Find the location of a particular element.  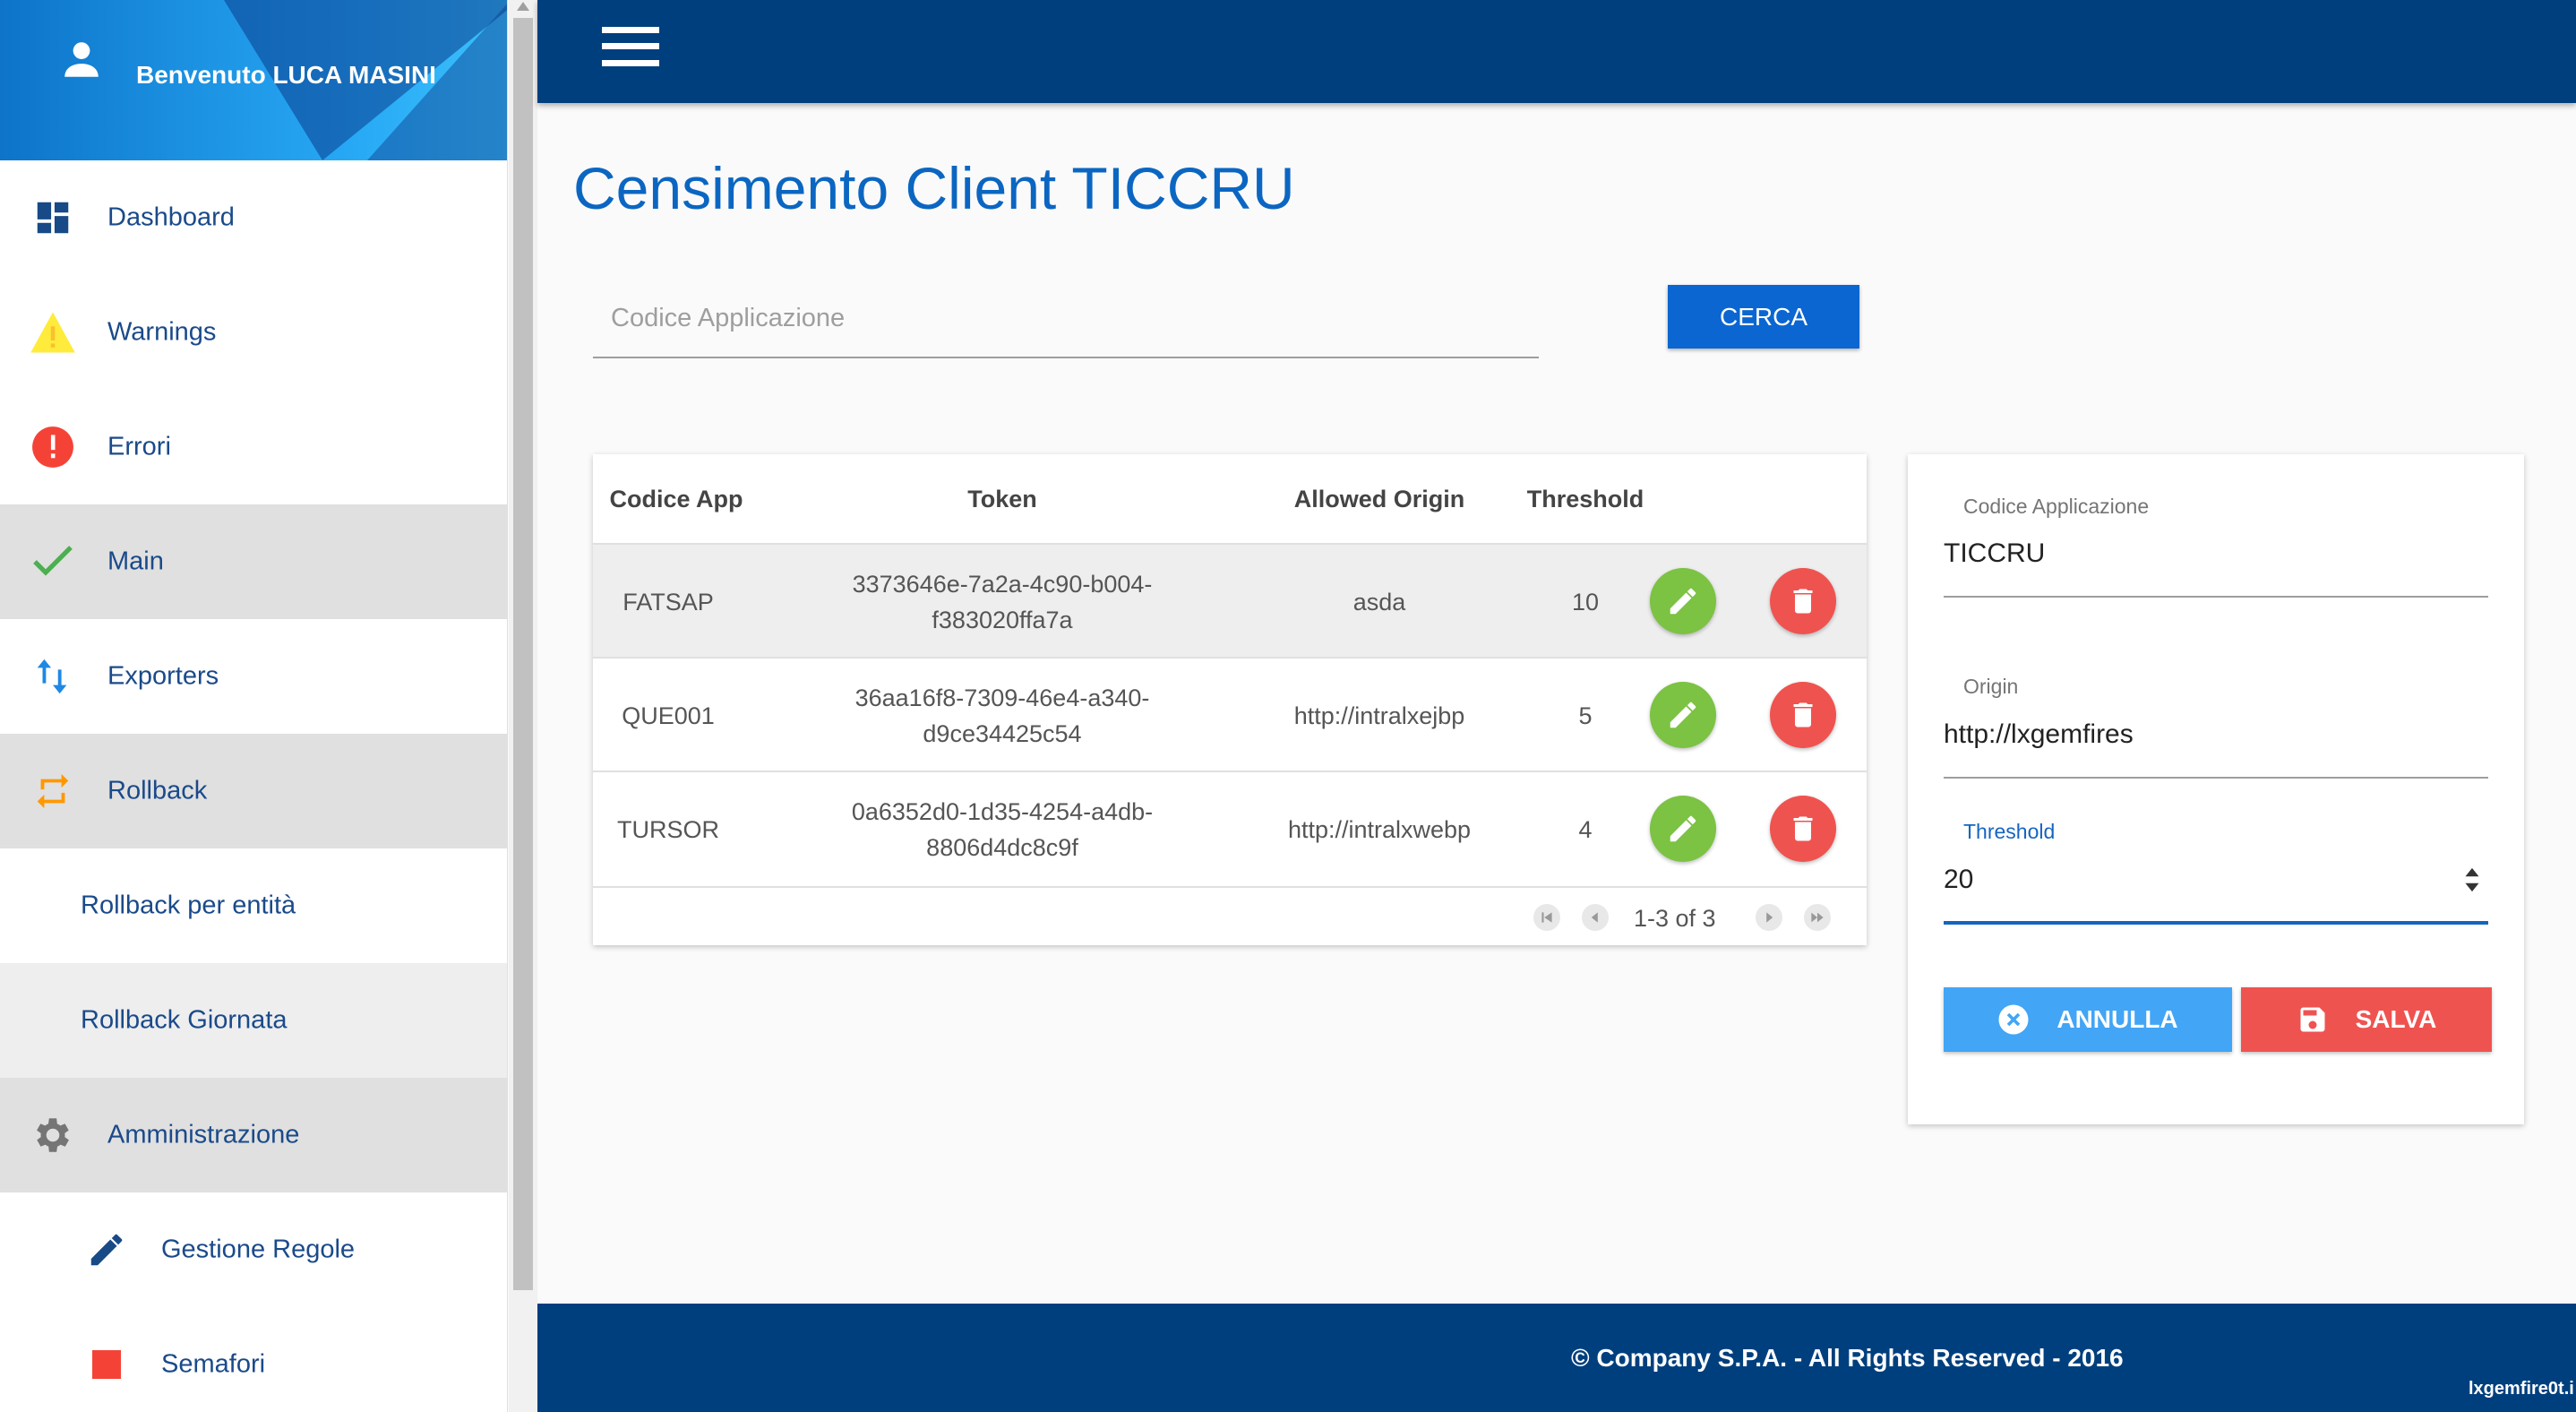

sidebar-item-label: Main is located at coordinates (135, 561).